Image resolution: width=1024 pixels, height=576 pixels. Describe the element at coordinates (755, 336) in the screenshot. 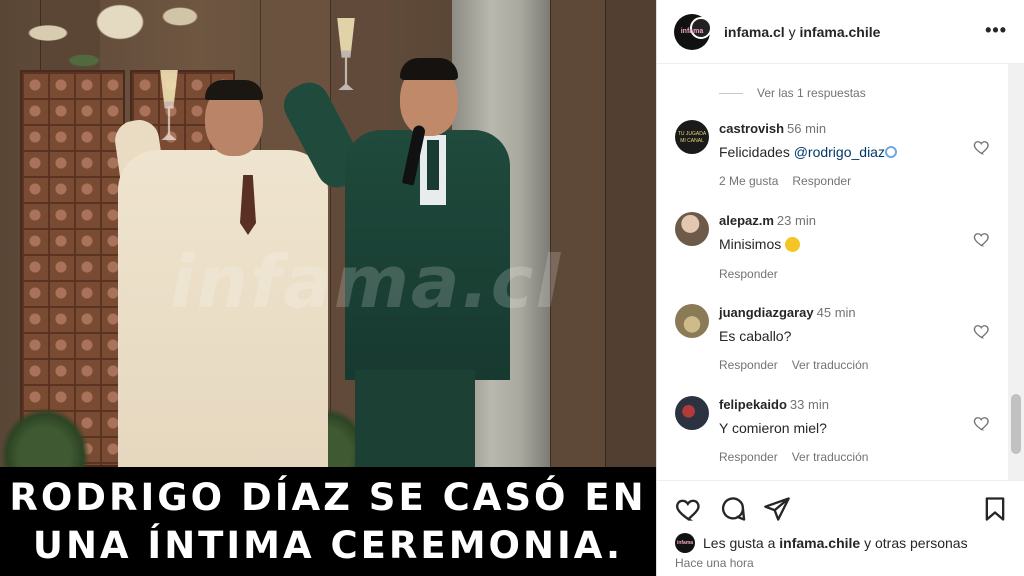

I see `comment-text: Es caballo?` at that location.